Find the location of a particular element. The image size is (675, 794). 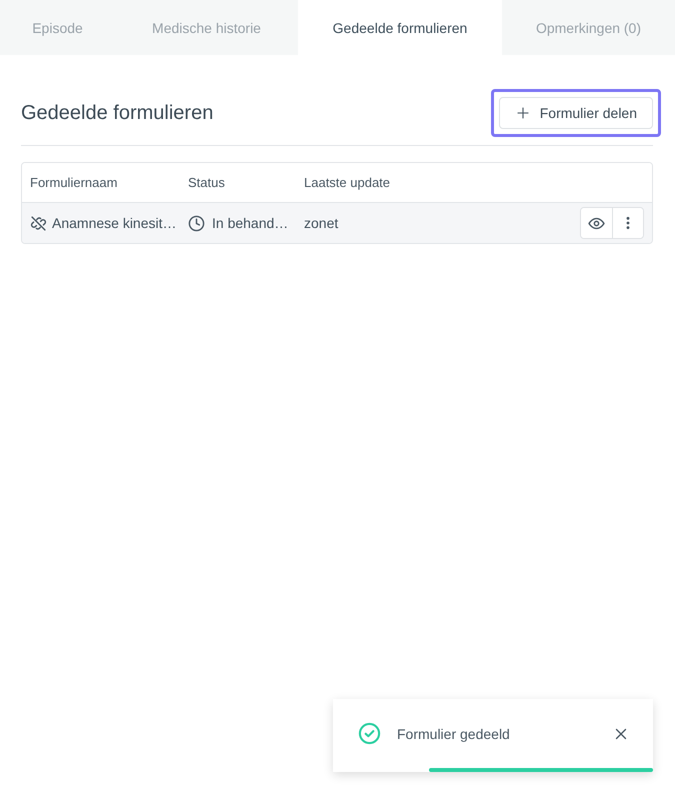

tab: Episode is located at coordinates (57, 27).